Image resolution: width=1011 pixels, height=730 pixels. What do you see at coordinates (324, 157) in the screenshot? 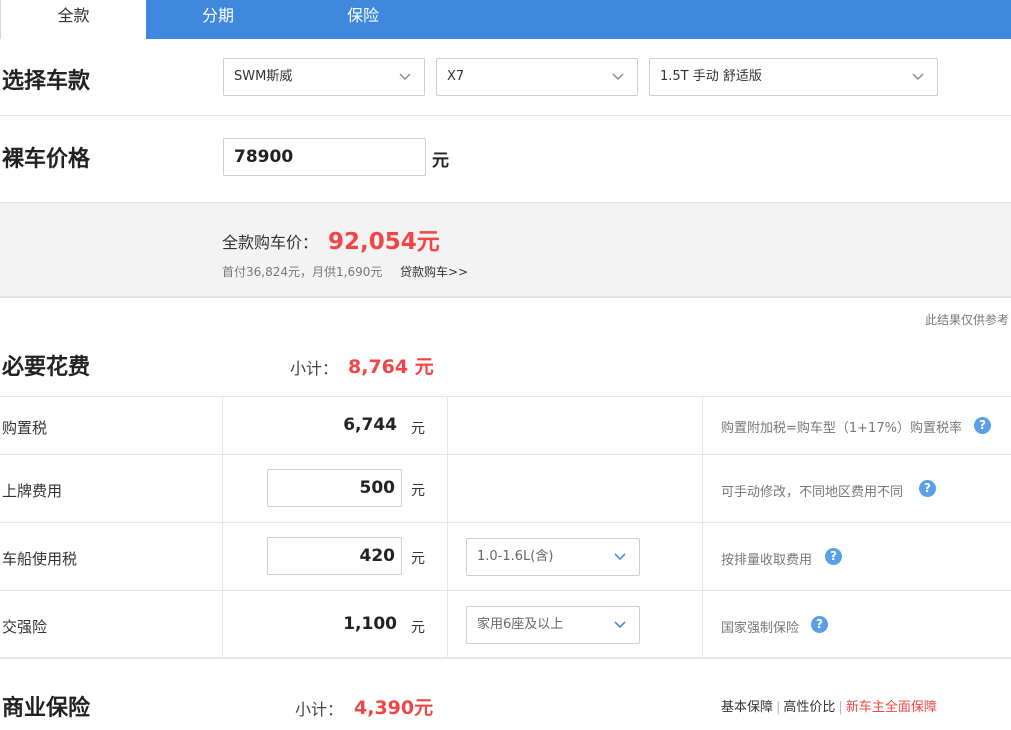
I see `bare-price-input` at bounding box center [324, 157].